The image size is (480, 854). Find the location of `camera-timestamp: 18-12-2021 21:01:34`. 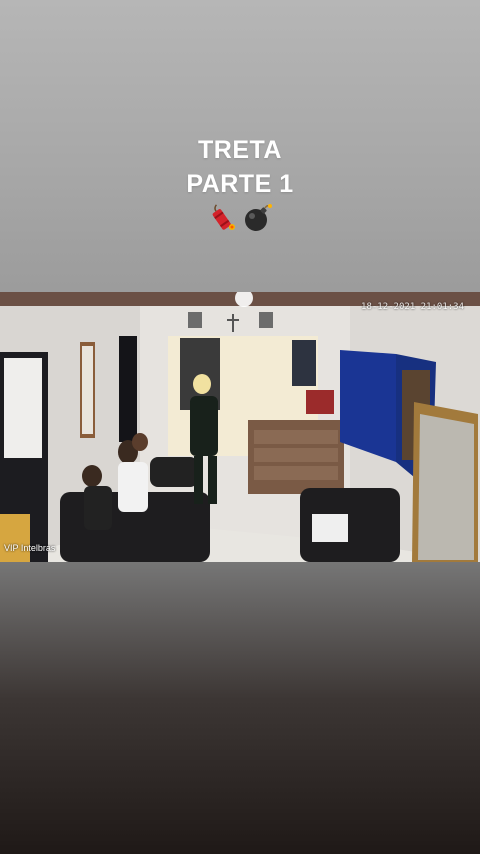

camera-timestamp: 18-12-2021 21:01:34 is located at coordinates (412, 307).